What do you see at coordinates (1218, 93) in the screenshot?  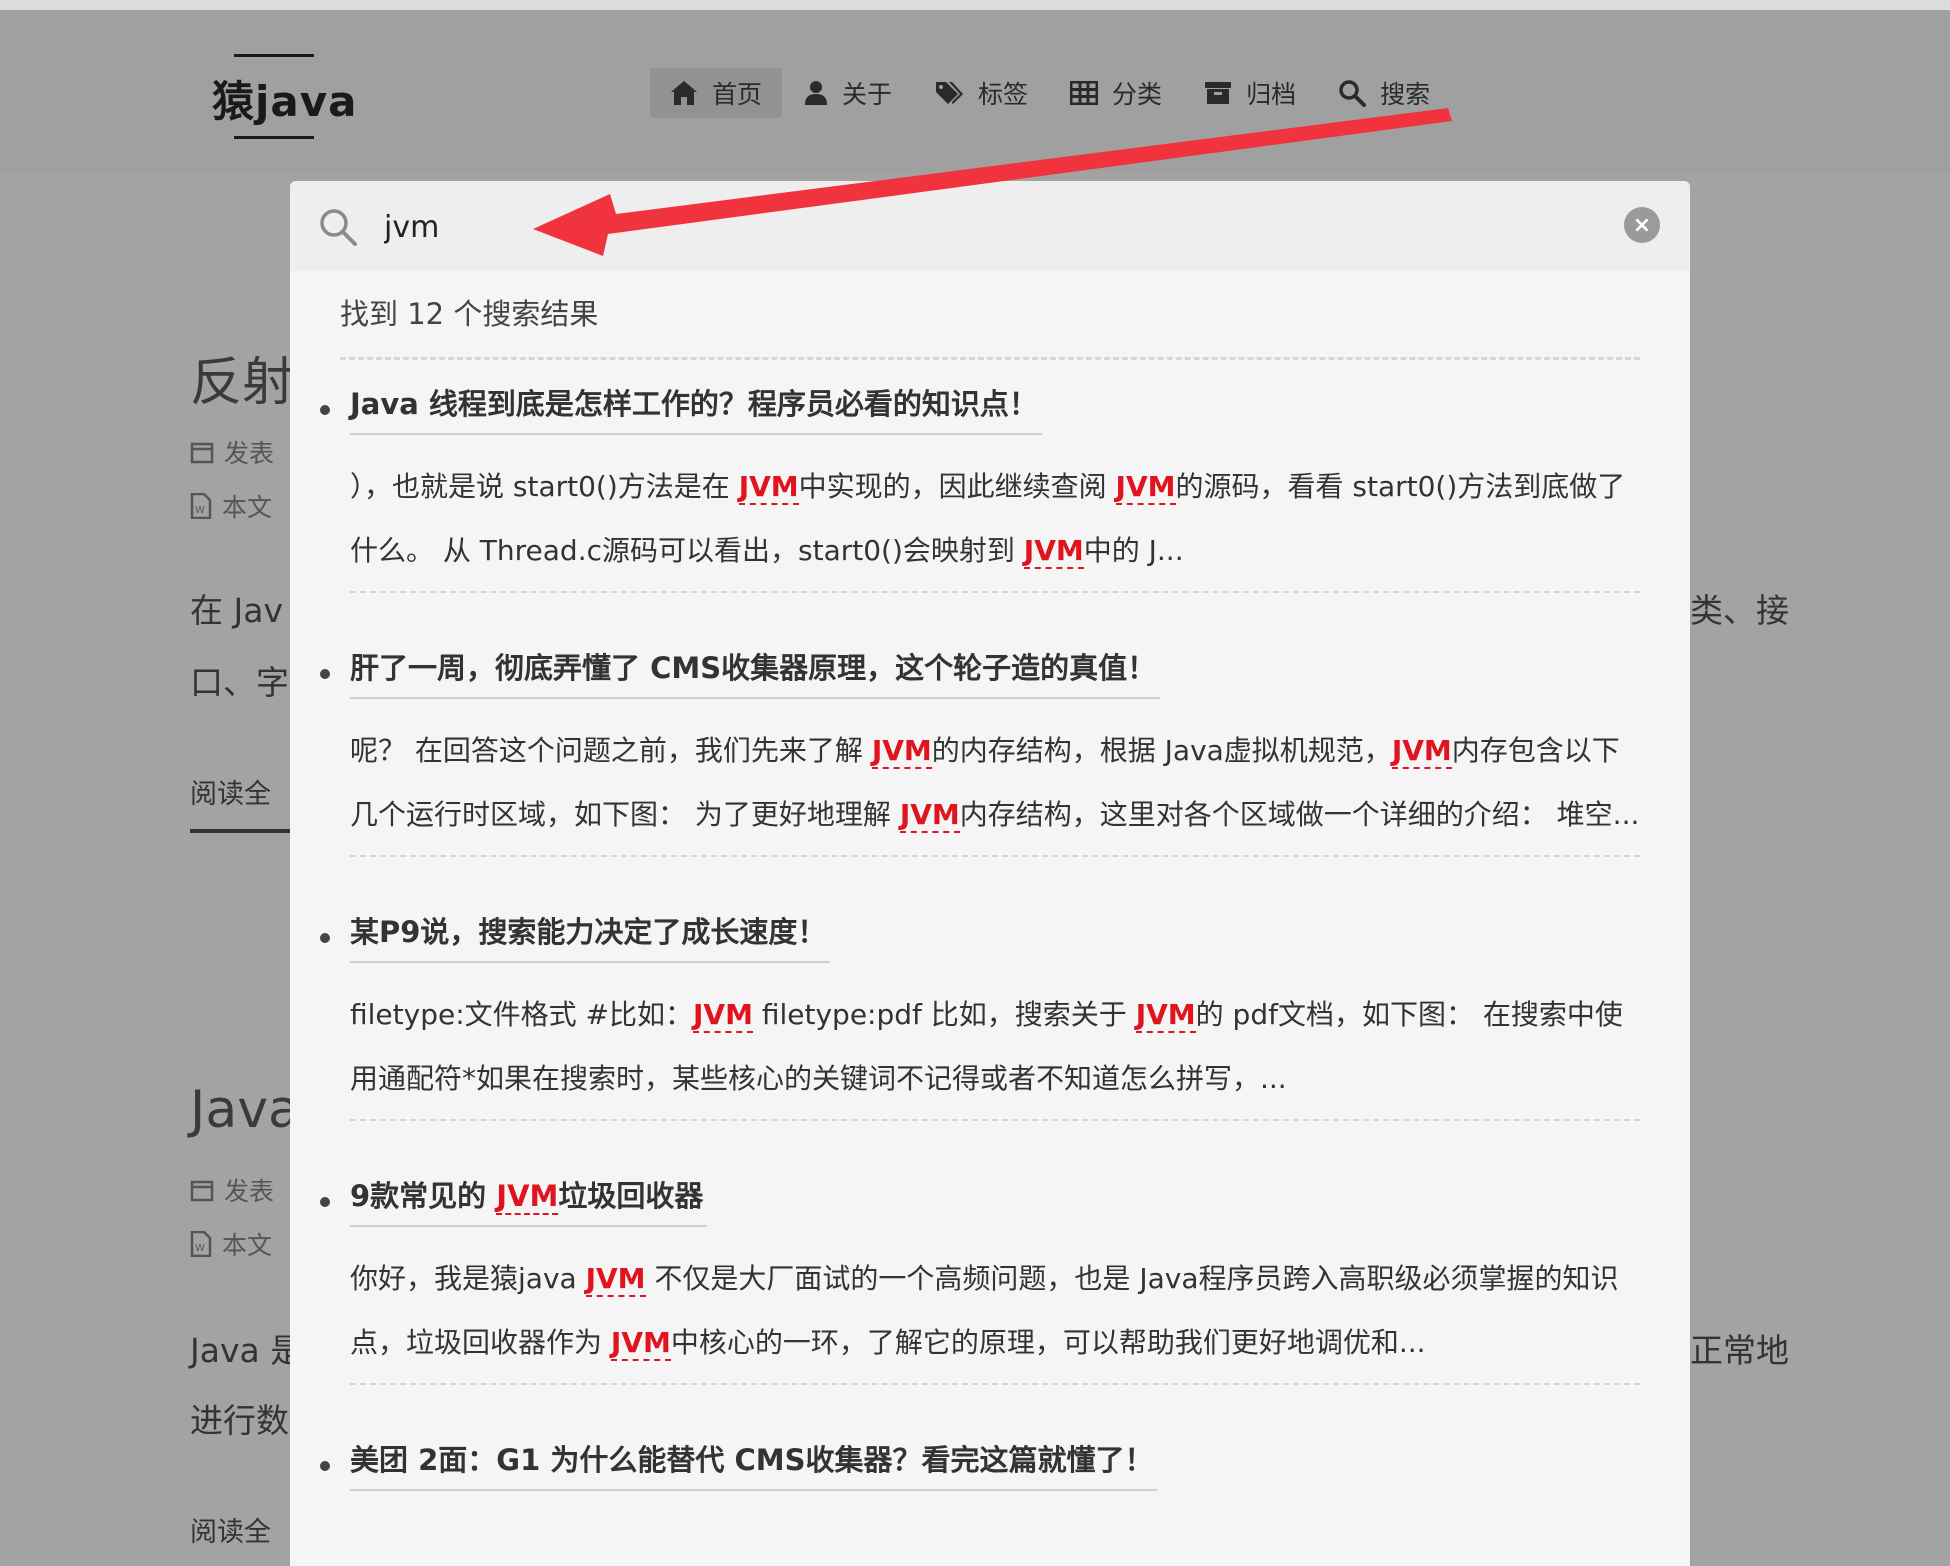 I see `archive-icon` at bounding box center [1218, 93].